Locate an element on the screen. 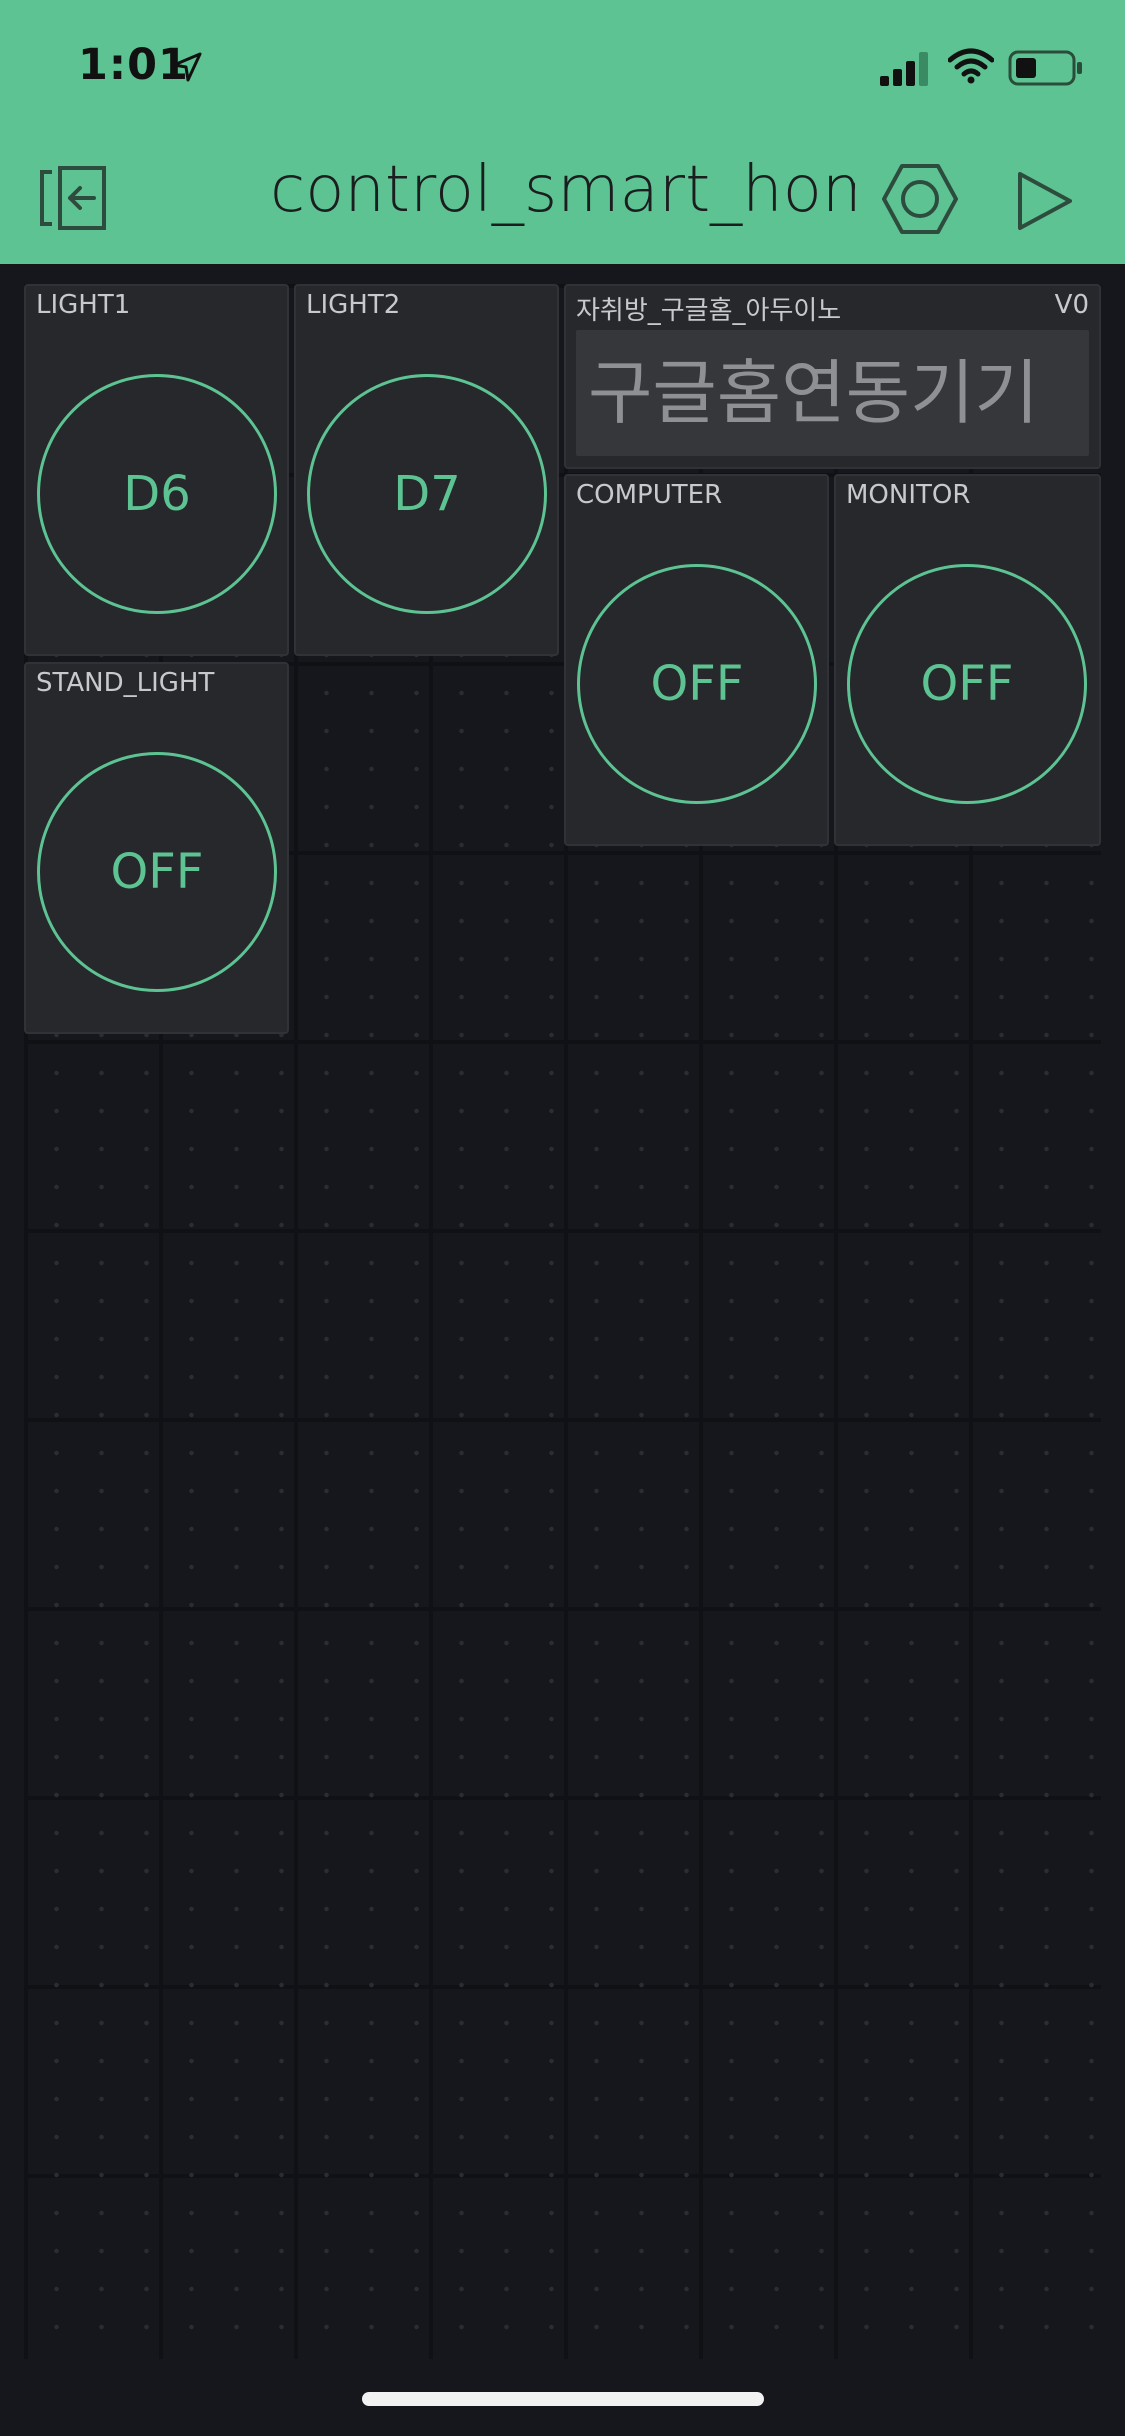  widget-computer: COMPUTER OFF is located at coordinates (696, 660).